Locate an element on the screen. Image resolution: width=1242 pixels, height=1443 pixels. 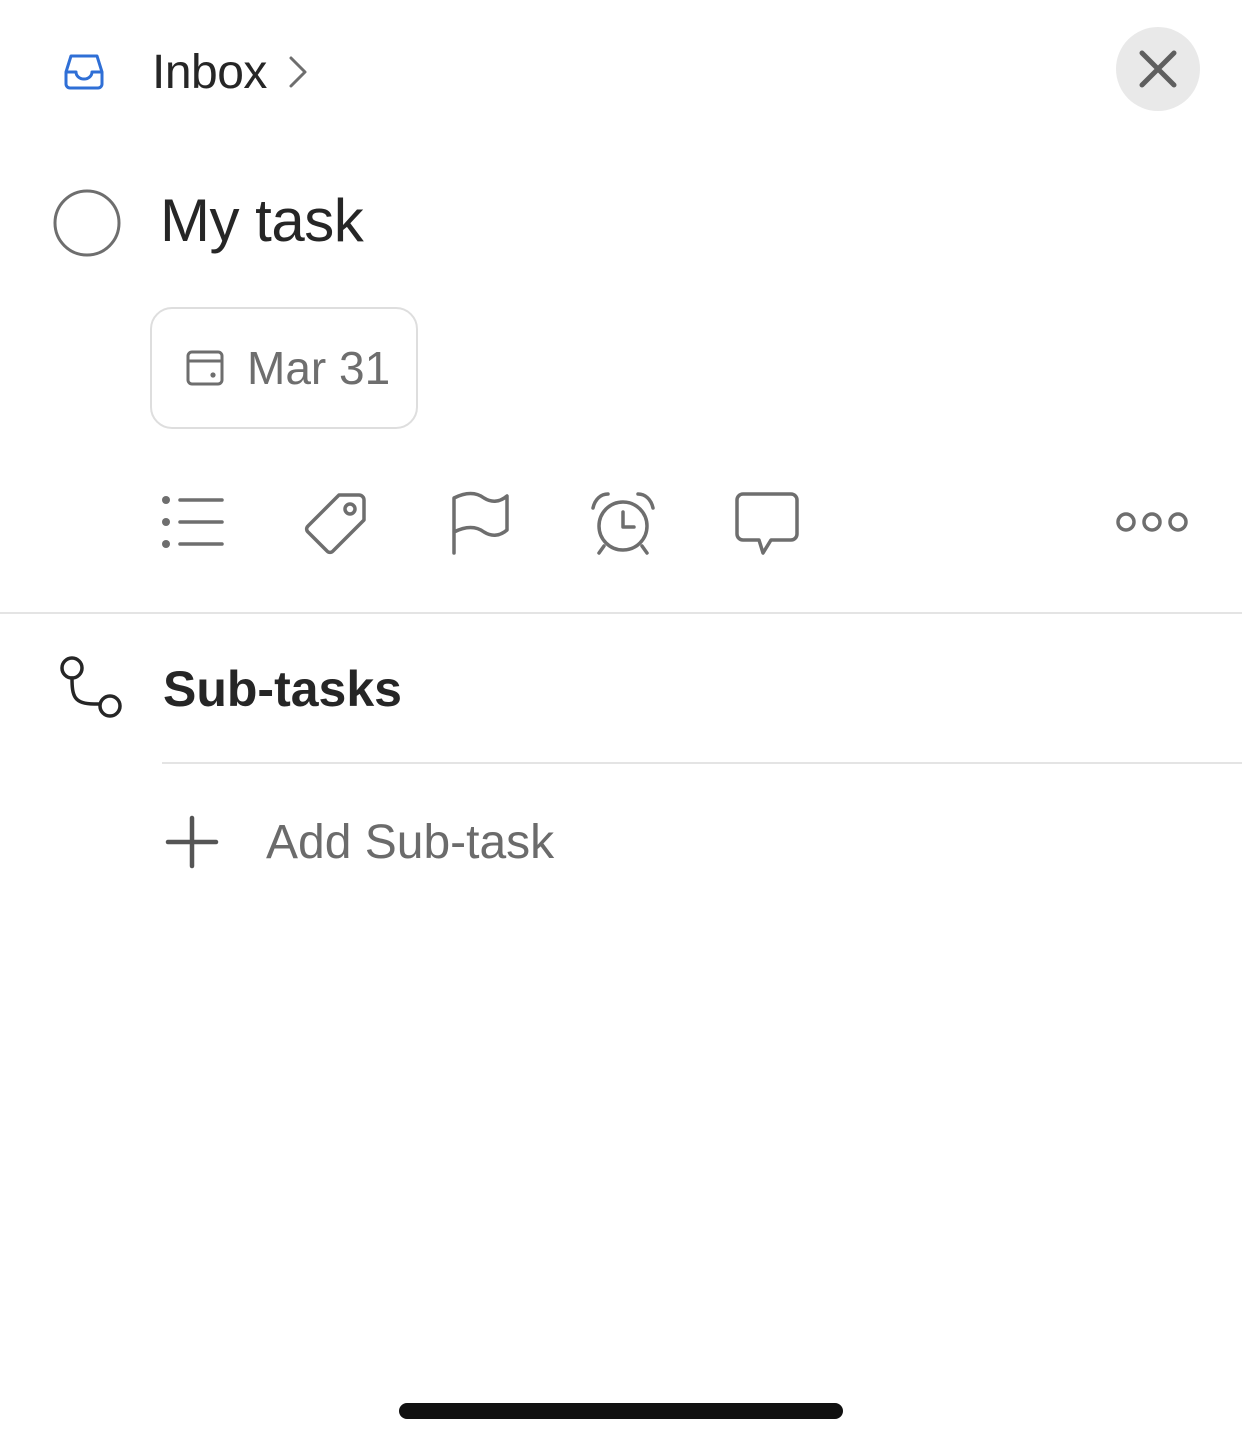
calendar-icon is located at coordinates (205, 368).